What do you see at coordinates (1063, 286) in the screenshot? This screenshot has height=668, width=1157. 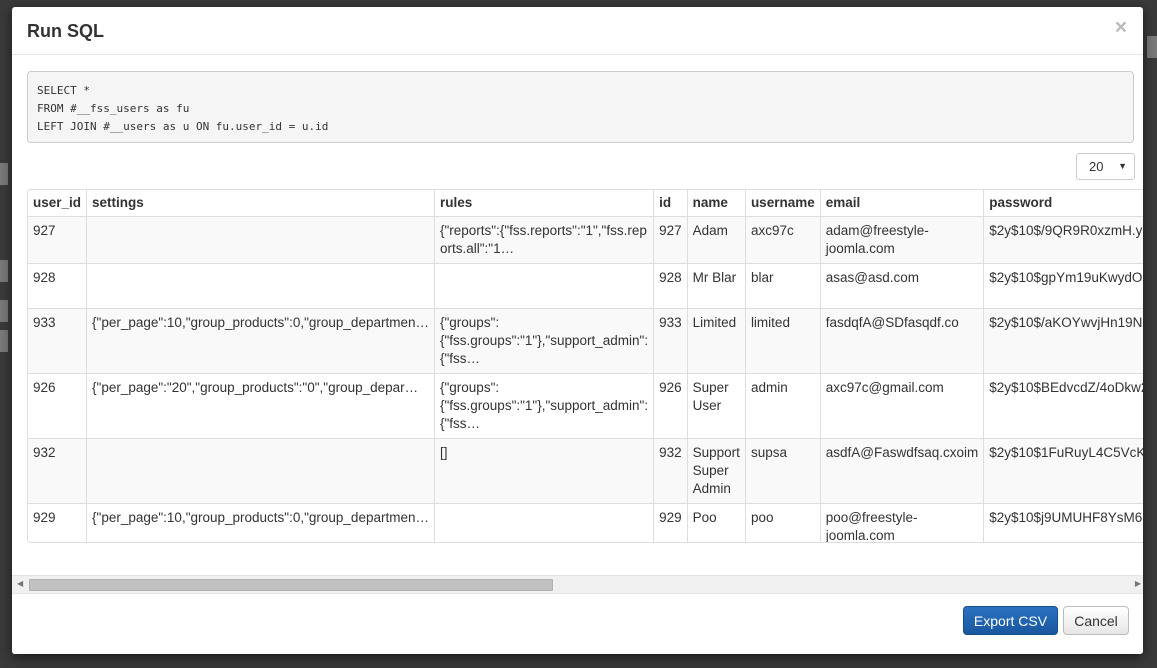 I see `cell-password: $2y$10$gpYm19uKwydOiEDg` at bounding box center [1063, 286].